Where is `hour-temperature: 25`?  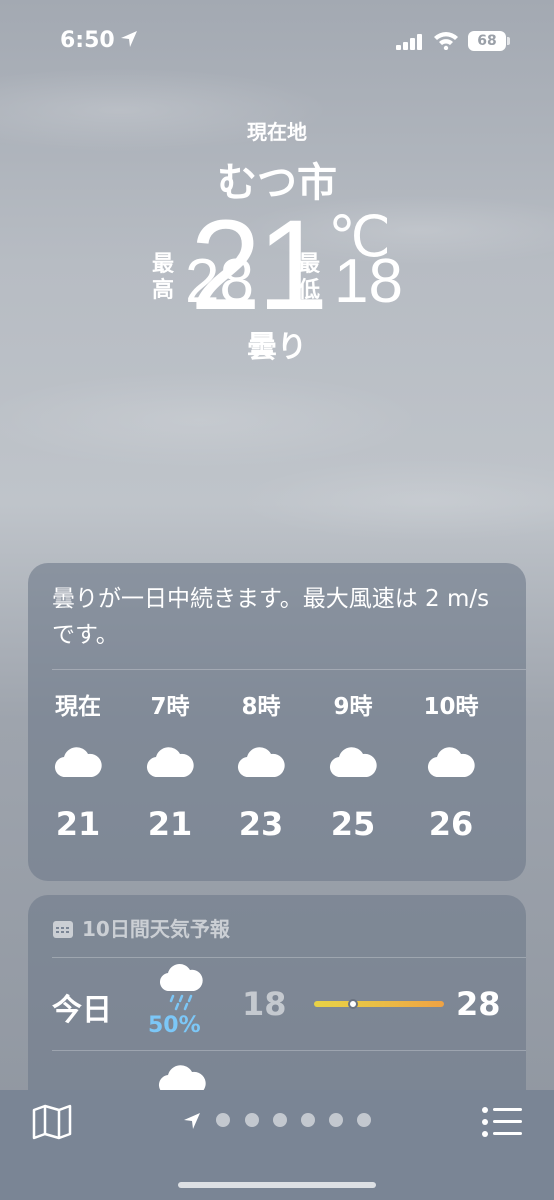 hour-temperature: 25 is located at coordinates (353, 824).